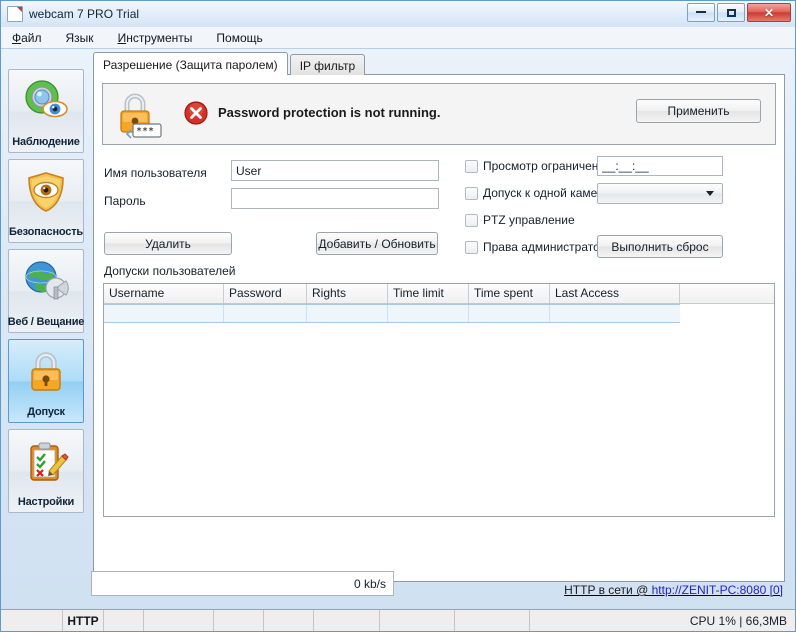 This screenshot has height=632, width=796. I want to click on checkbox-single-camera, so click(471, 193).